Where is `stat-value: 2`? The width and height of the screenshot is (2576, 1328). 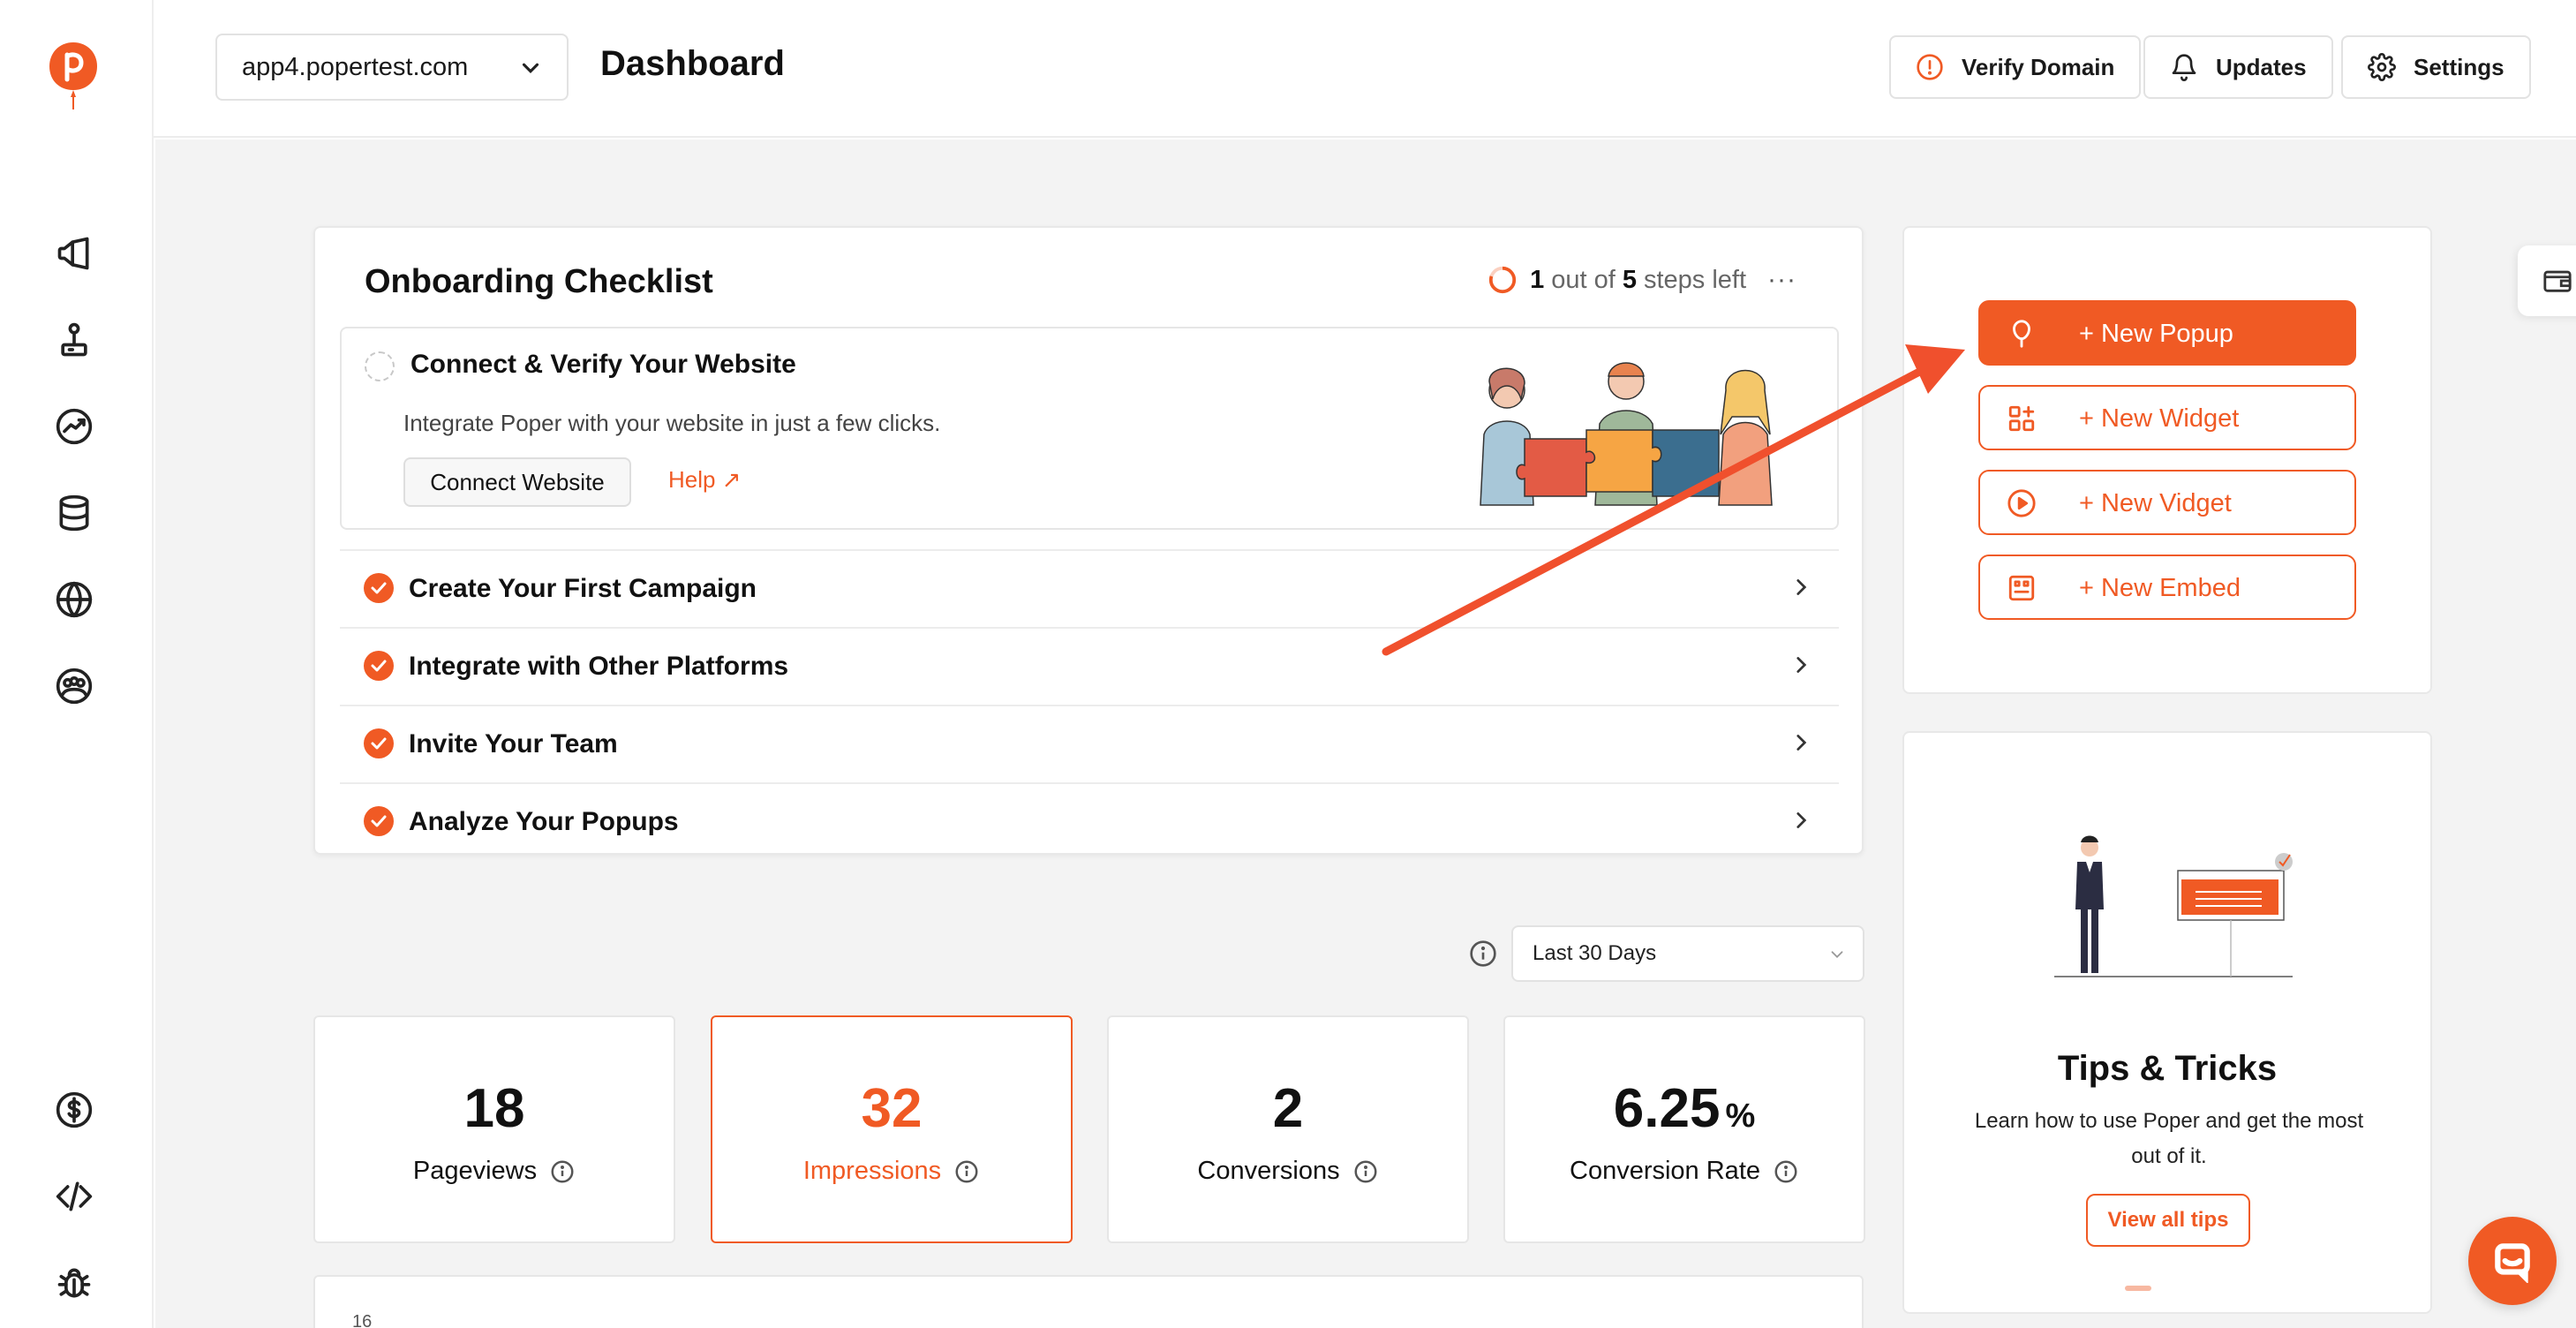 stat-value: 2 is located at coordinates (1288, 1109).